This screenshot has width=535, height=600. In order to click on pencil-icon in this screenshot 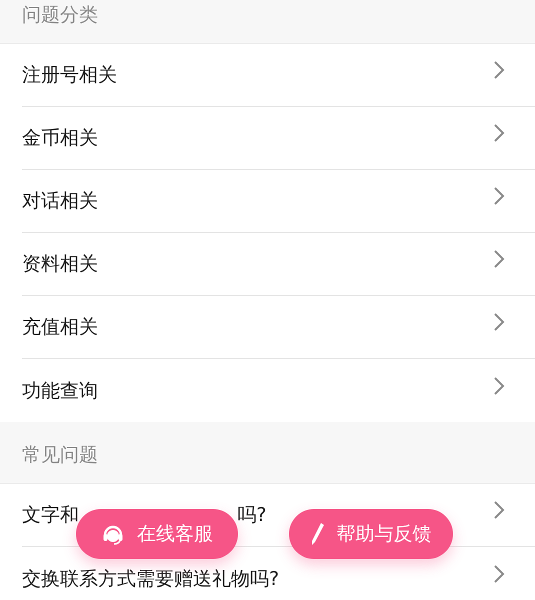, I will do `click(317, 534)`.